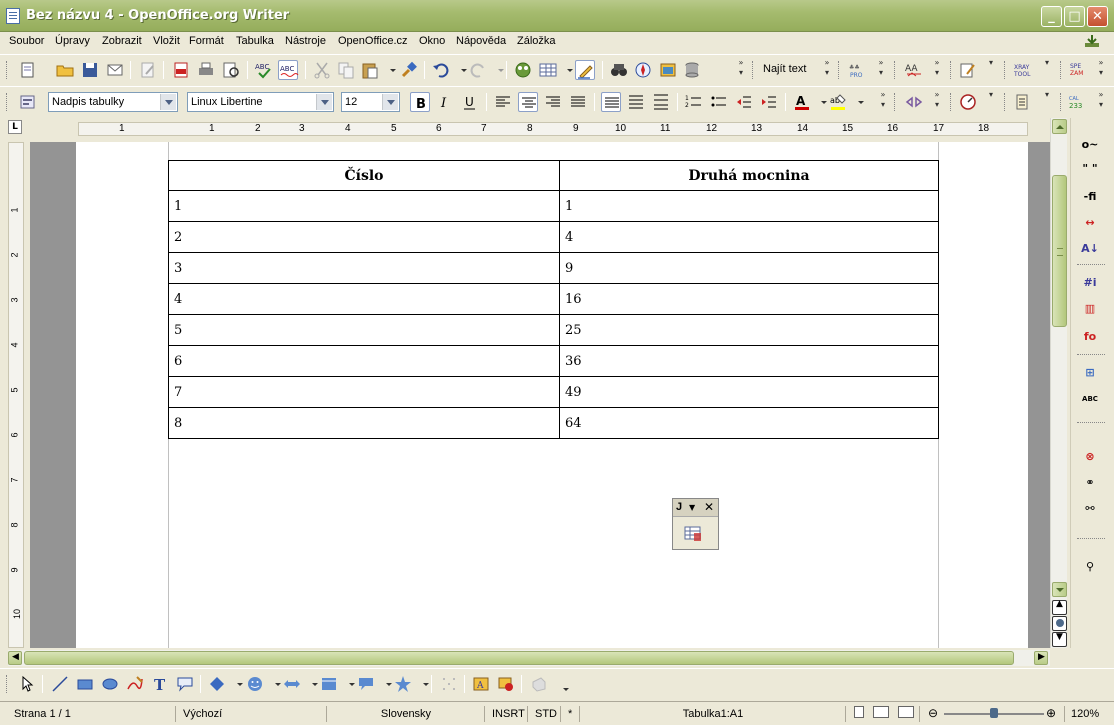 Image resolution: width=1114 pixels, height=725 pixels. I want to click on undo-icon, so click(441, 70).